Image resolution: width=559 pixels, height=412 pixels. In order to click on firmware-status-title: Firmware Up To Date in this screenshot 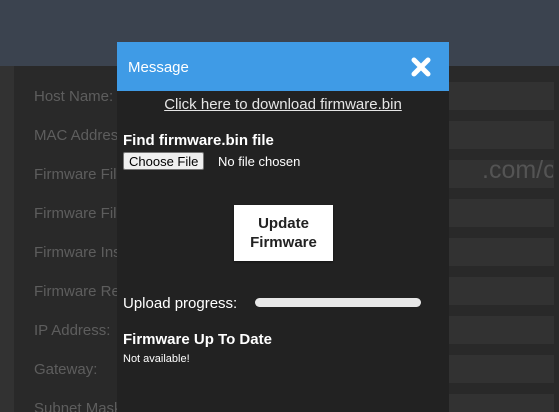, I will do `click(197, 339)`.